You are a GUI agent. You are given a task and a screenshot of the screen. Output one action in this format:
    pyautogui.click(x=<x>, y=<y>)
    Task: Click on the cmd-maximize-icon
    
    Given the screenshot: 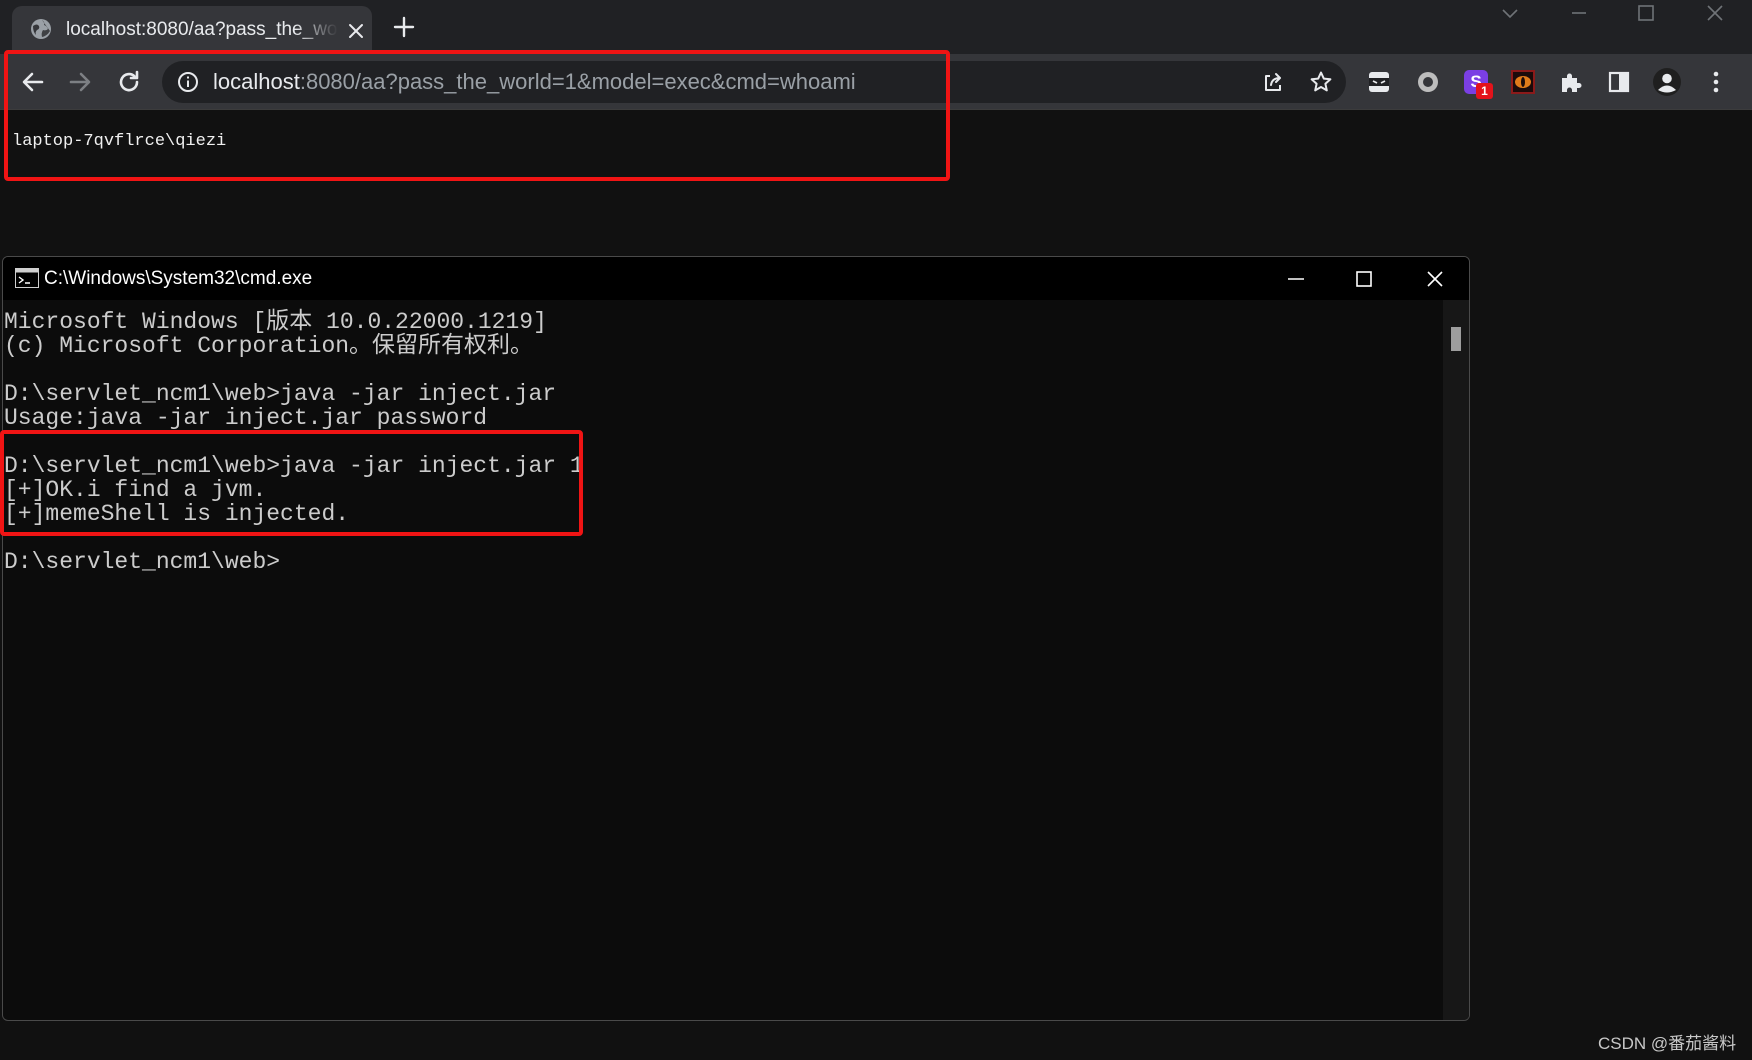 What is the action you would take?
    pyautogui.click(x=1364, y=279)
    